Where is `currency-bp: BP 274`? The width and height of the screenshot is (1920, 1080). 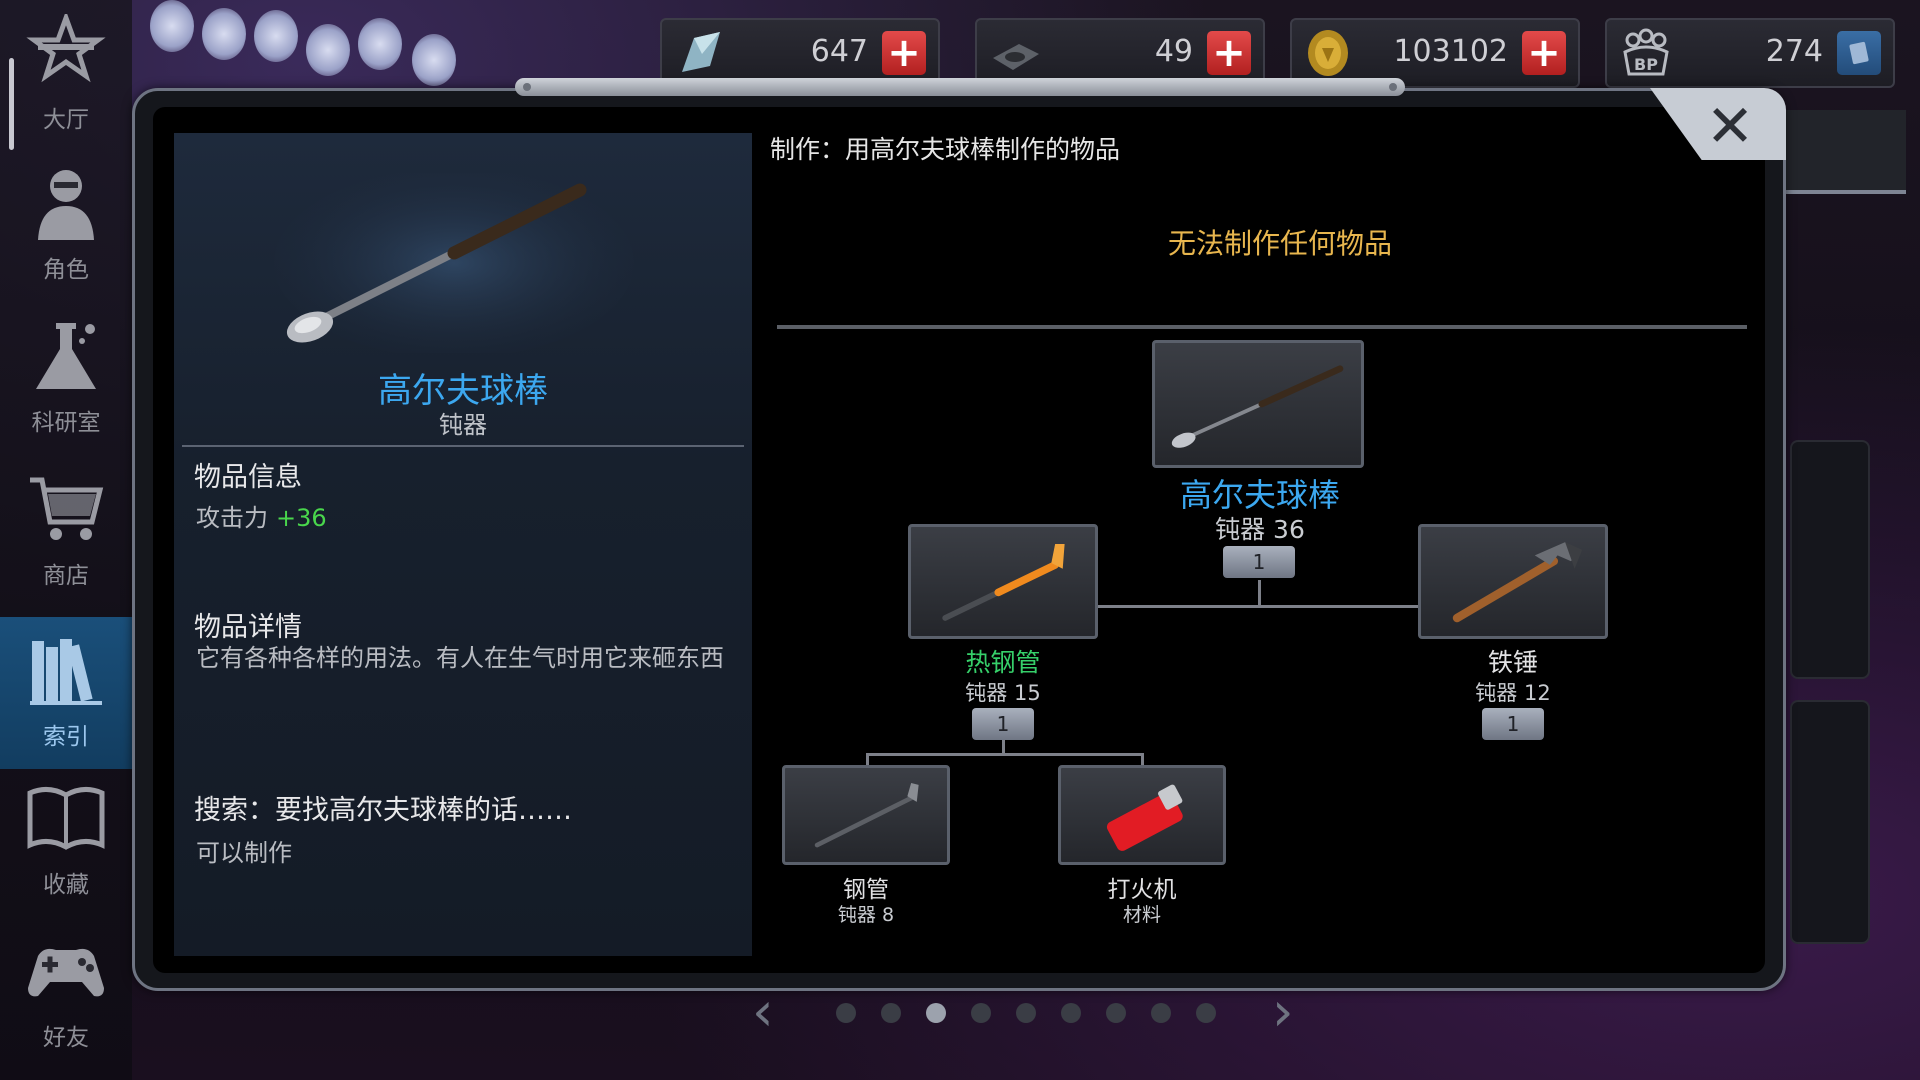 currency-bp: BP 274 is located at coordinates (1750, 53).